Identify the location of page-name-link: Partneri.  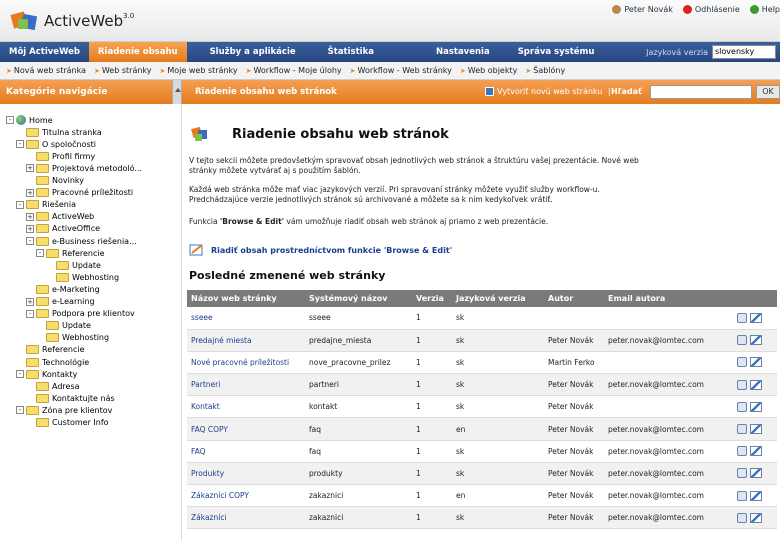
(246, 385).